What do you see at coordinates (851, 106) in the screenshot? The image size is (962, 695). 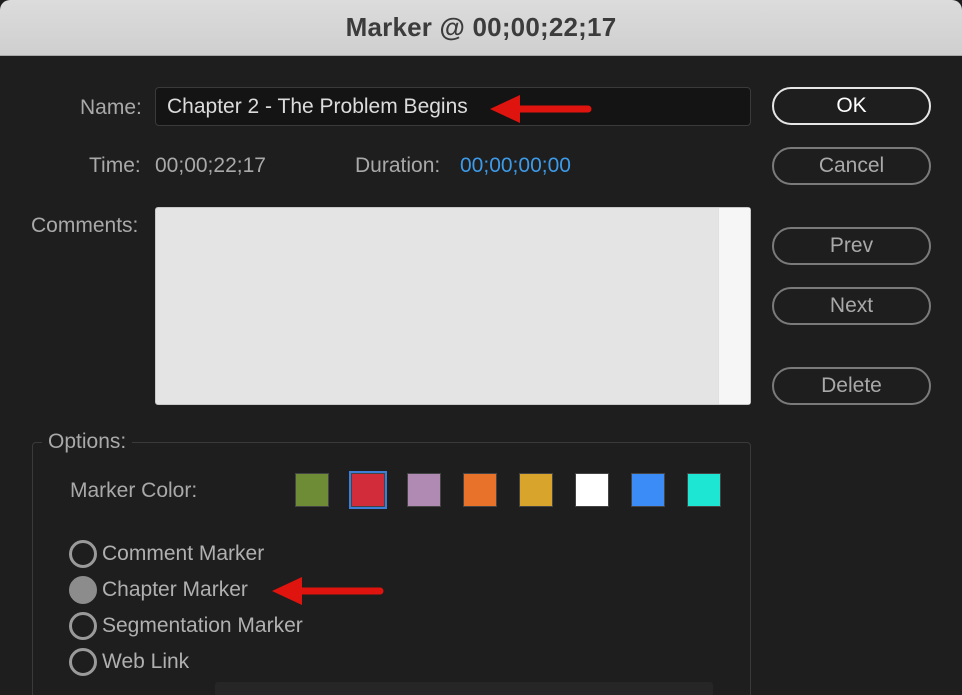 I see `ok-button: OK` at bounding box center [851, 106].